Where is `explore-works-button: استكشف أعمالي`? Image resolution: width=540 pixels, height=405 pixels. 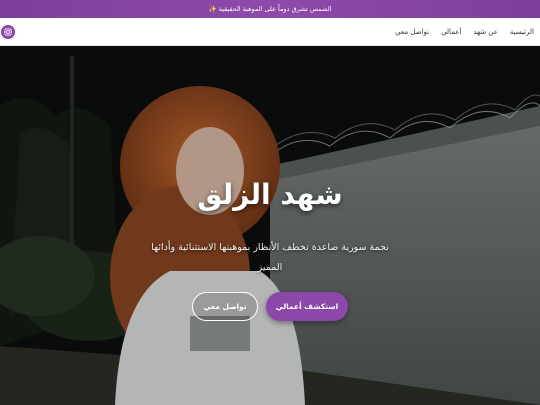
explore-works-button: استكشف أعمالي is located at coordinates (307, 306).